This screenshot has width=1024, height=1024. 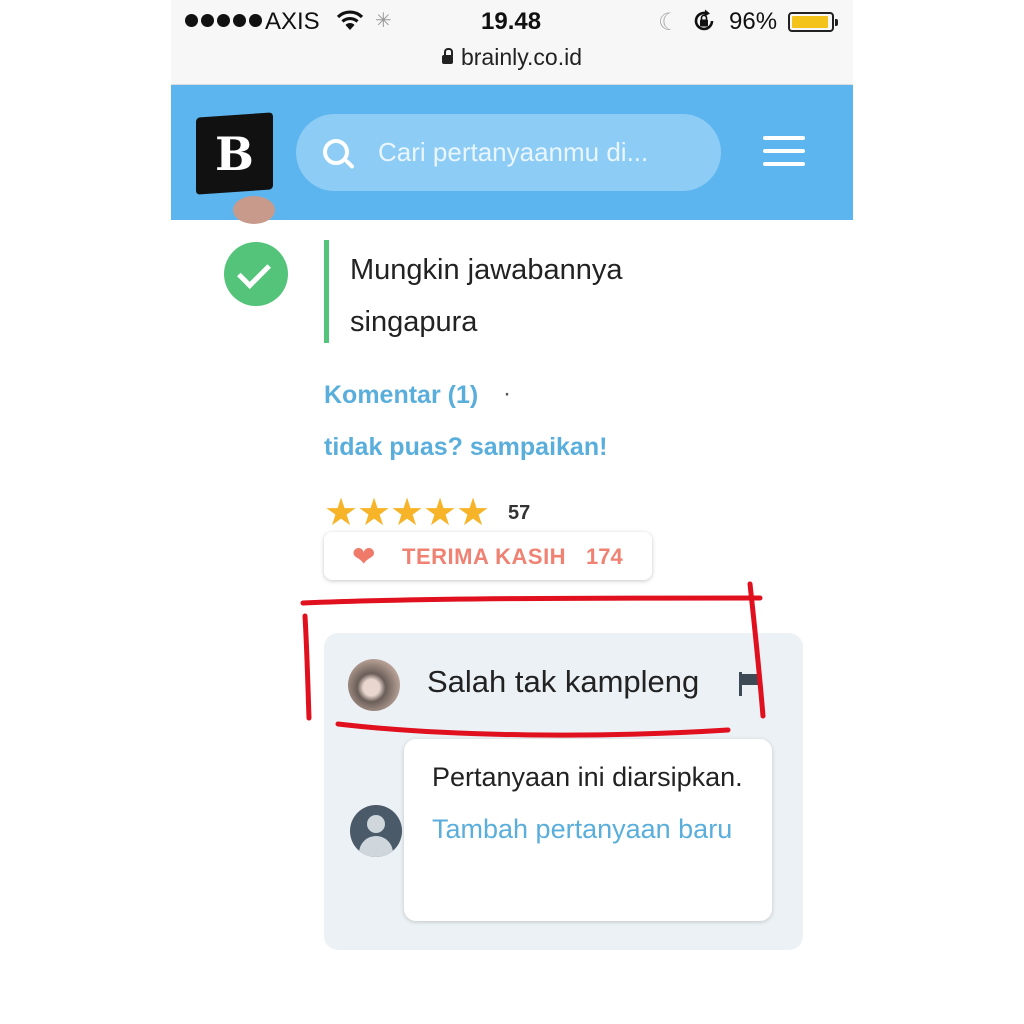 I want to click on answer-text: Mungkin jawabannya singapura, so click(x=486, y=296).